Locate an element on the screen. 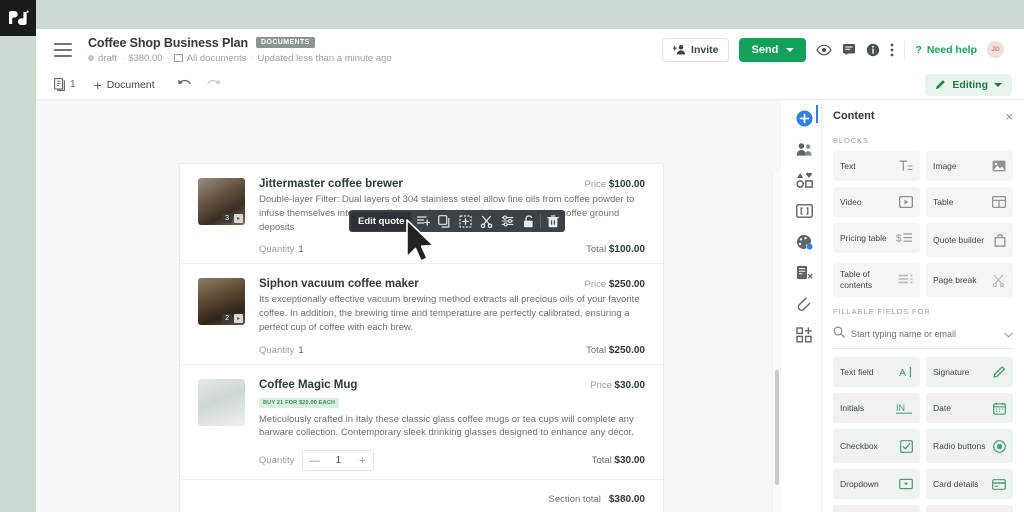 The image size is (1024, 512). quantity-increment-button: + is located at coordinates (362, 460).